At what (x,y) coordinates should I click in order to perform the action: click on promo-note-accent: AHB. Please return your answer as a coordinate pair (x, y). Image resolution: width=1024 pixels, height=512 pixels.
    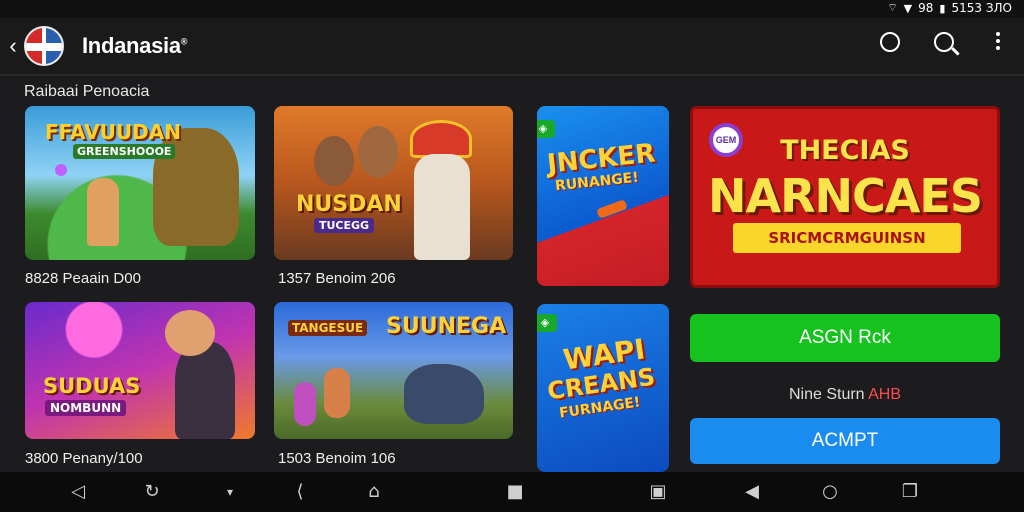
    Looking at the image, I should click on (885, 394).